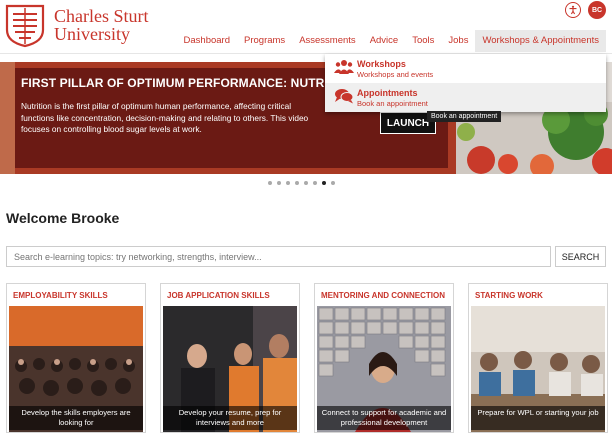 The image size is (612, 436). Describe the element at coordinates (264, 41) in the screenshot. I see `nav-programs: Programs` at that location.